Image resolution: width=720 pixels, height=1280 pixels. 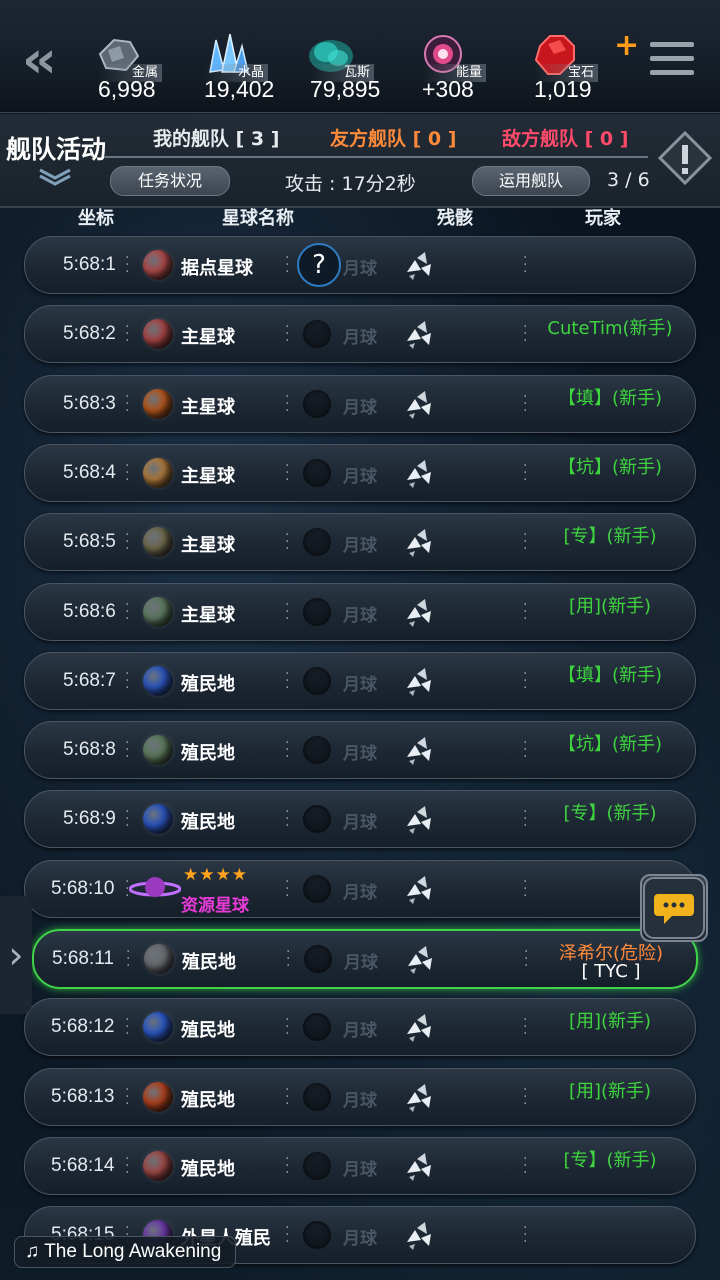 I want to click on galaxy-row: 5:68:9 · · · 殖民地 · · · 月球 · · · [专】(新手), so click(x=360, y=819).